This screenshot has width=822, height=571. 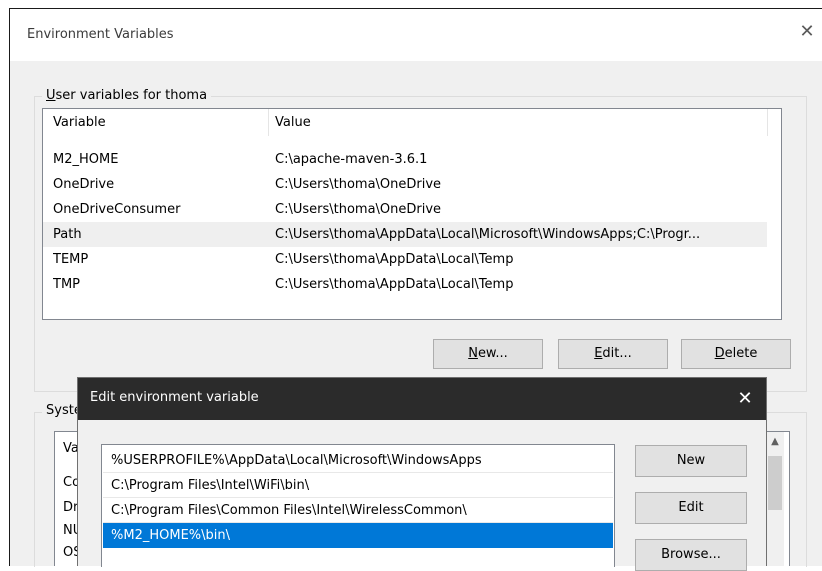 What do you see at coordinates (691, 461) in the screenshot?
I see `new-entry-button: New` at bounding box center [691, 461].